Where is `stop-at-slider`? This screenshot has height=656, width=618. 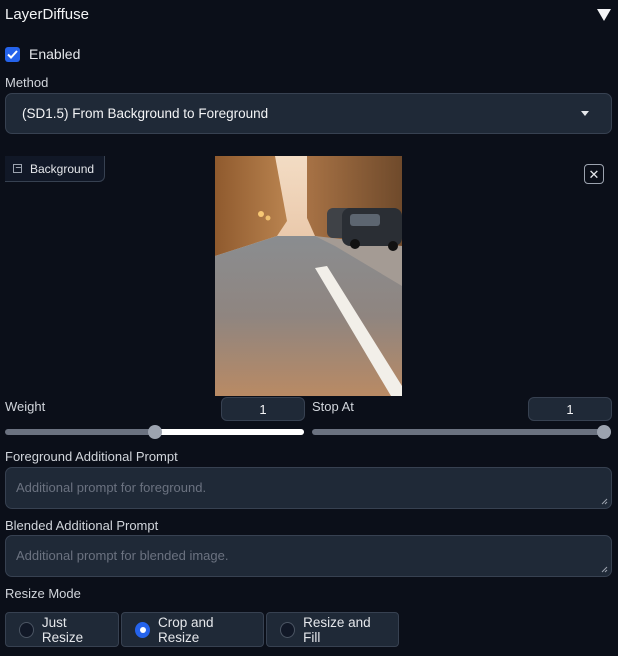 stop-at-slider is located at coordinates (461, 432).